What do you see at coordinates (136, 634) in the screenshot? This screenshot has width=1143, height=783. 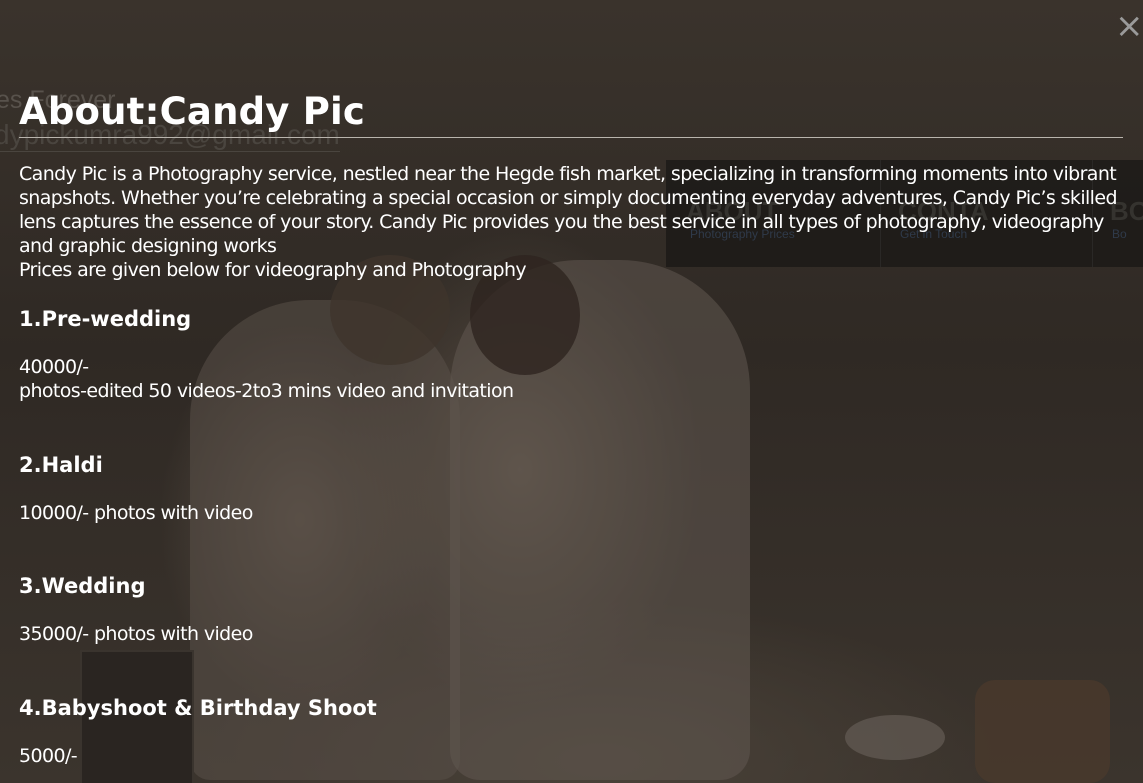 I see `package-price-wedding: 35000/- photos with video` at bounding box center [136, 634].